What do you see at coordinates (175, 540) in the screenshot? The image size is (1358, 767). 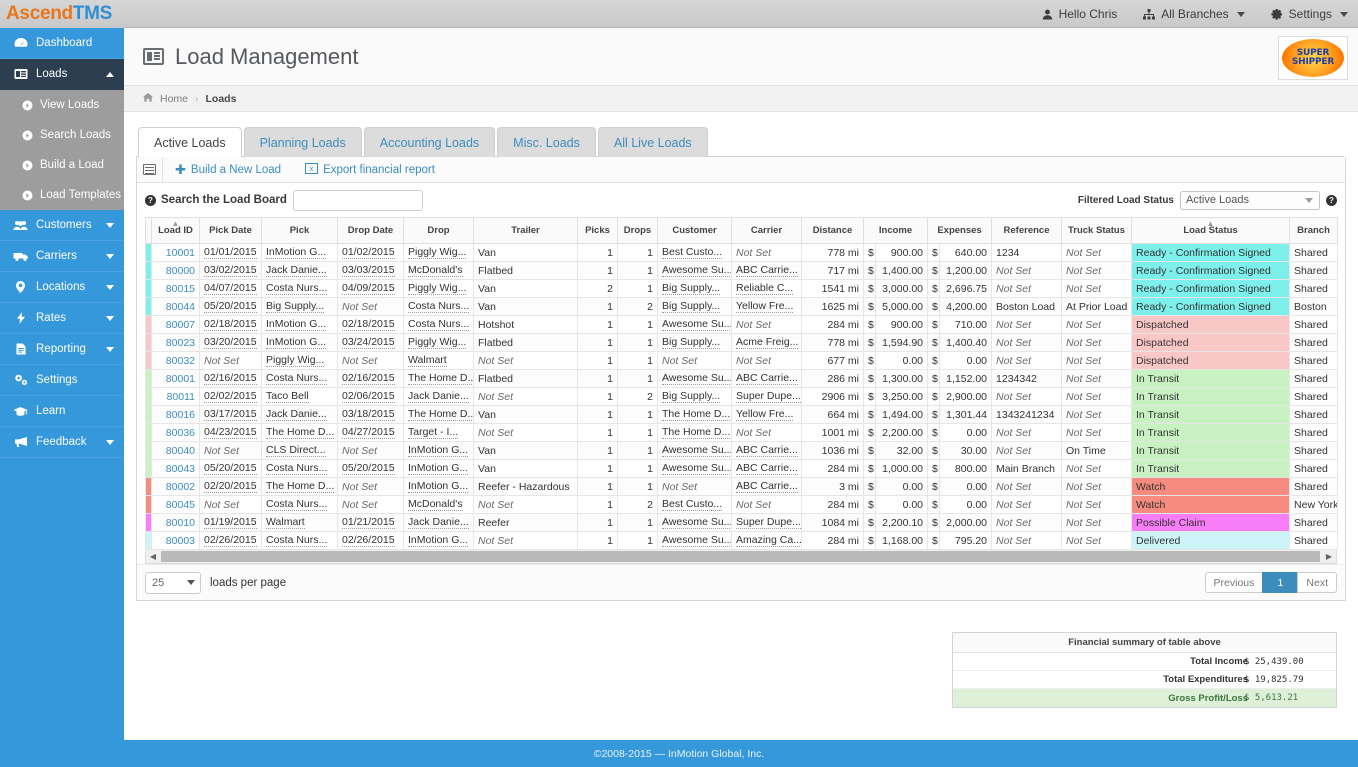 I see `cell-load-id: 80003` at bounding box center [175, 540].